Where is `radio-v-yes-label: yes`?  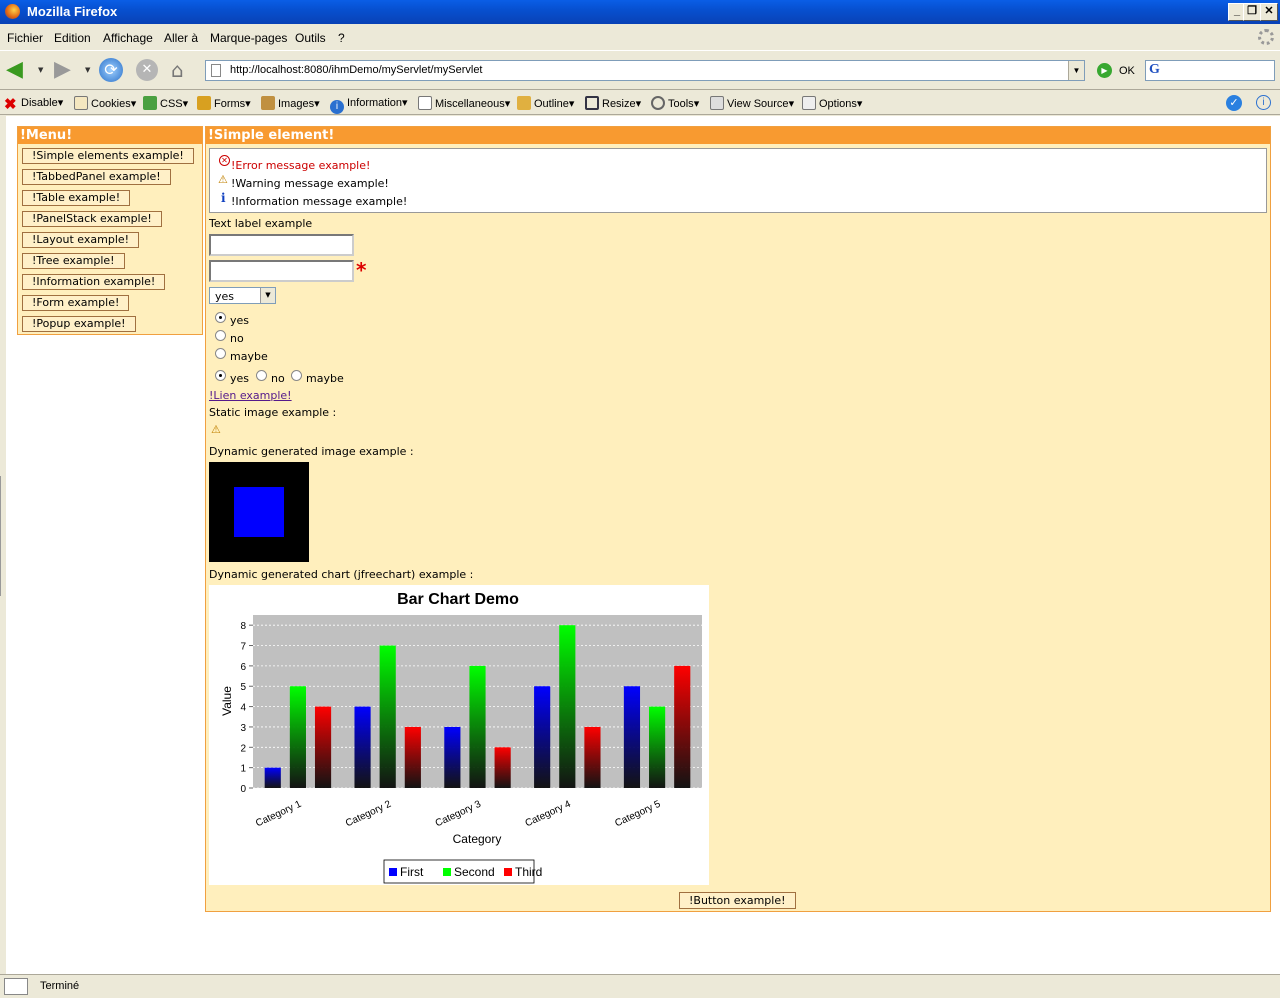 radio-v-yes-label: yes is located at coordinates (240, 320).